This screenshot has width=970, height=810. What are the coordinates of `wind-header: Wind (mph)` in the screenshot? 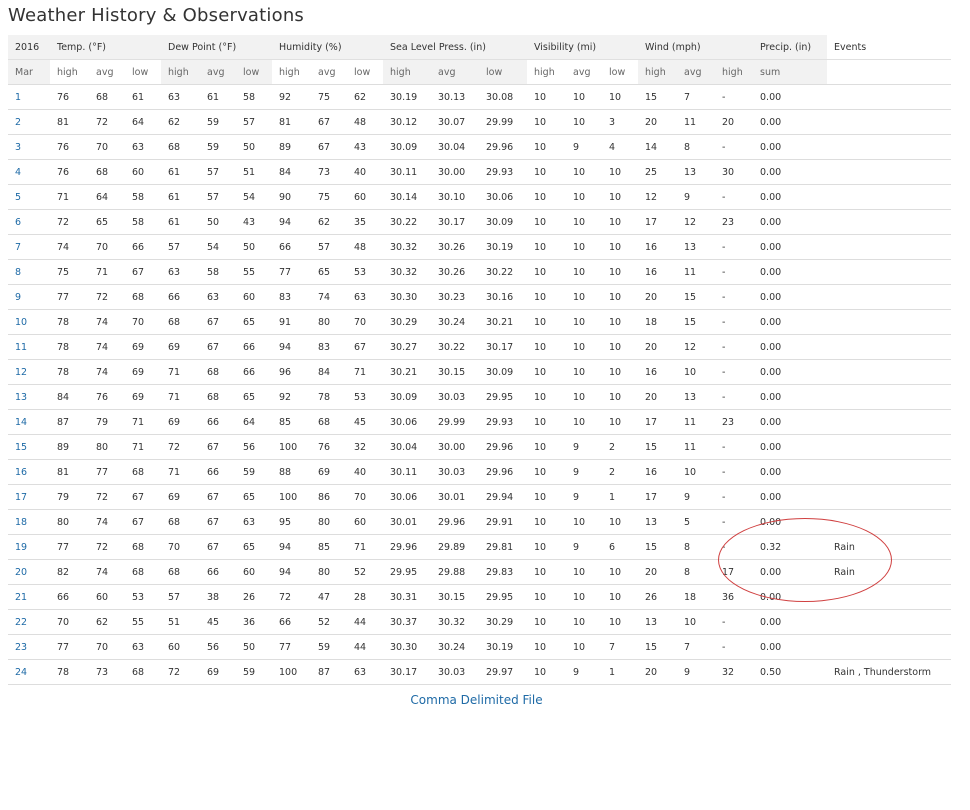 It's located at (695, 47).